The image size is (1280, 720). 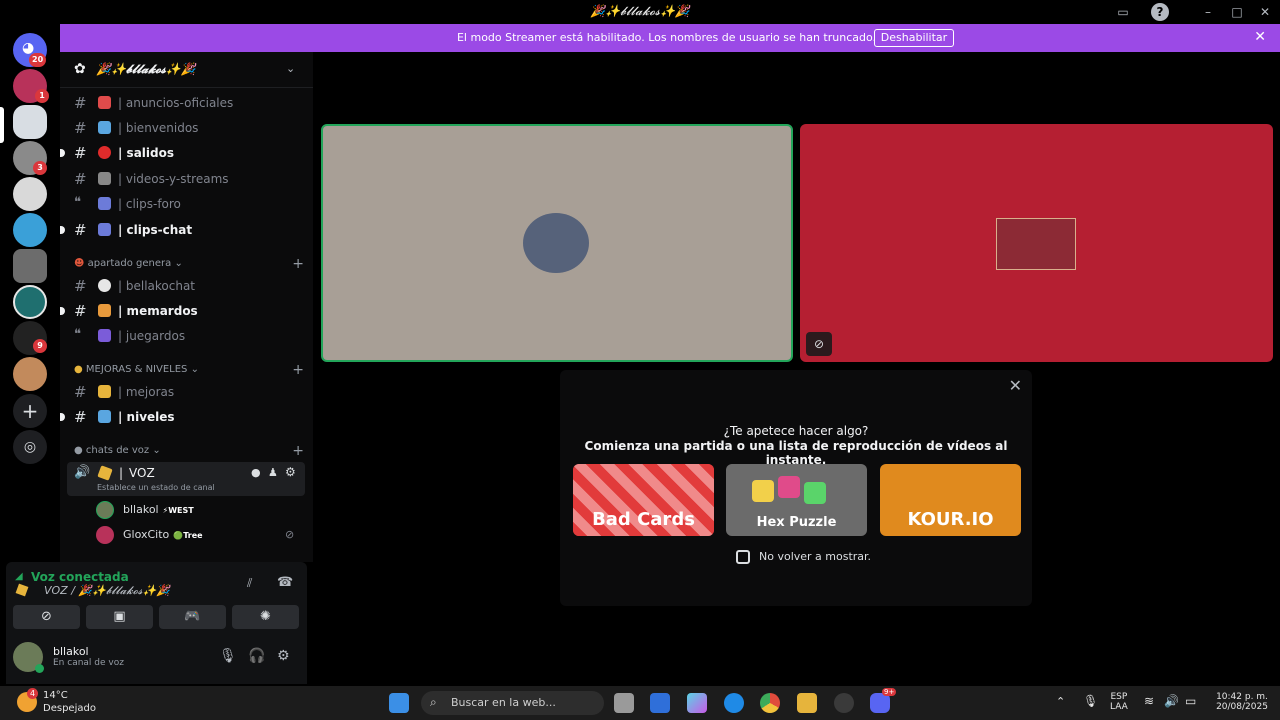 What do you see at coordinates (1060, 701) in the screenshot?
I see `chevron-up-icon: ⌃` at bounding box center [1060, 701].